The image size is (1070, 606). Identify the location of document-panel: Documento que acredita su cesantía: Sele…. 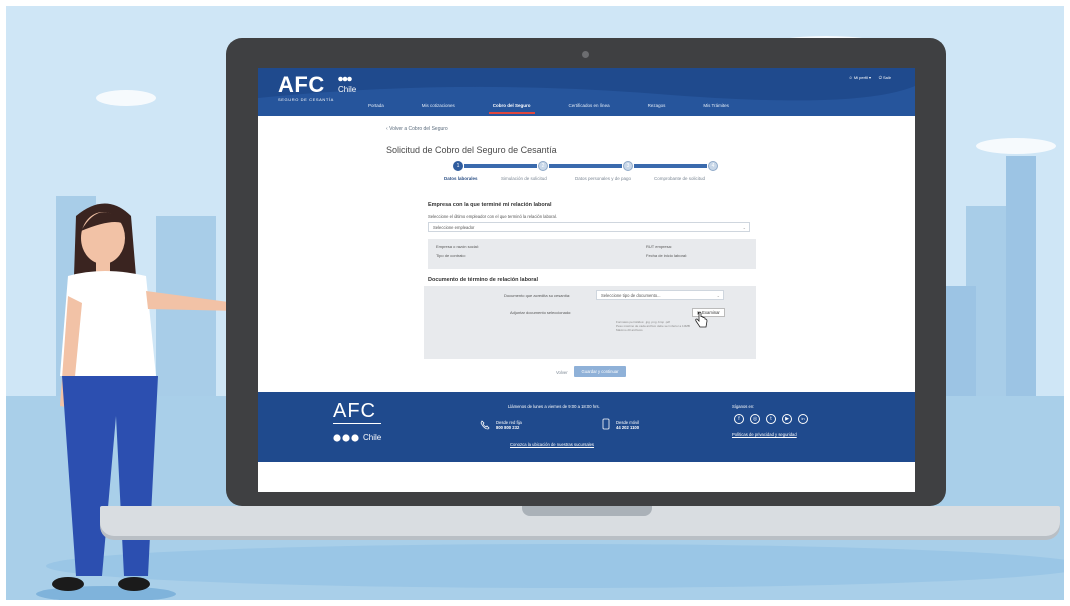
(590, 322).